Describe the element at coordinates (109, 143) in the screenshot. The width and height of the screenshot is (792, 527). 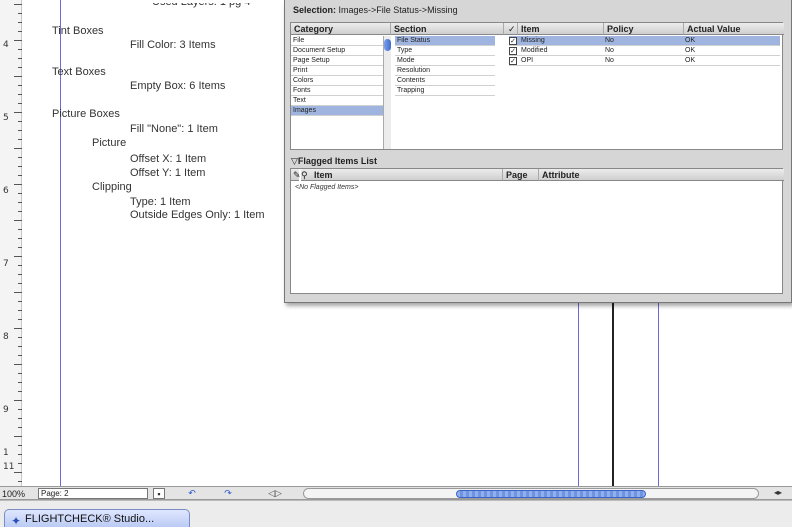
I see `report-line: Picture` at that location.